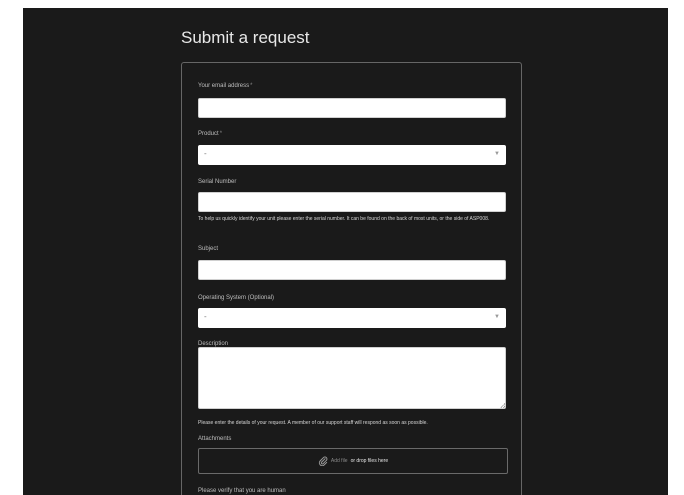 This screenshot has width=684, height=495. I want to click on product-selected-value: -, so click(205, 153).